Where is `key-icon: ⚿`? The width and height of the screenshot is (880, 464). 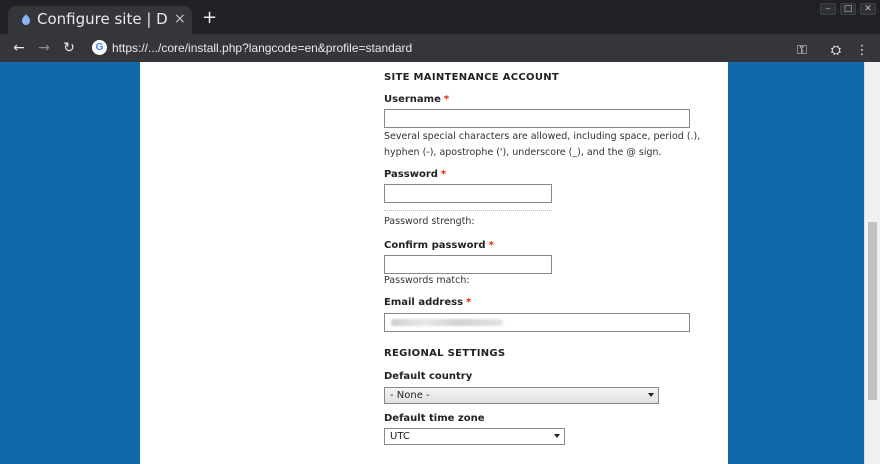
key-icon: ⚿ is located at coordinates (802, 51).